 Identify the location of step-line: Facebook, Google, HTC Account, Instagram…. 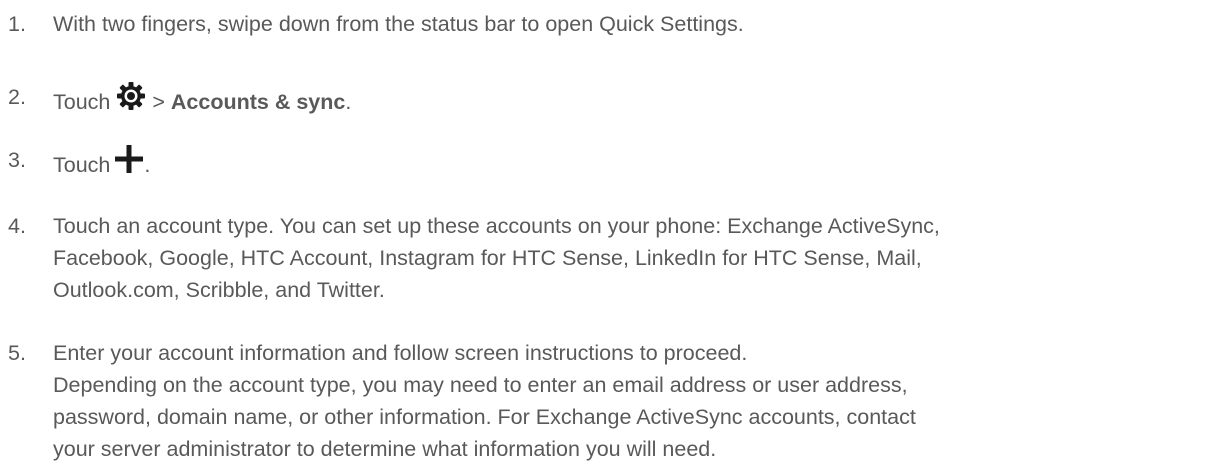
(487, 258).